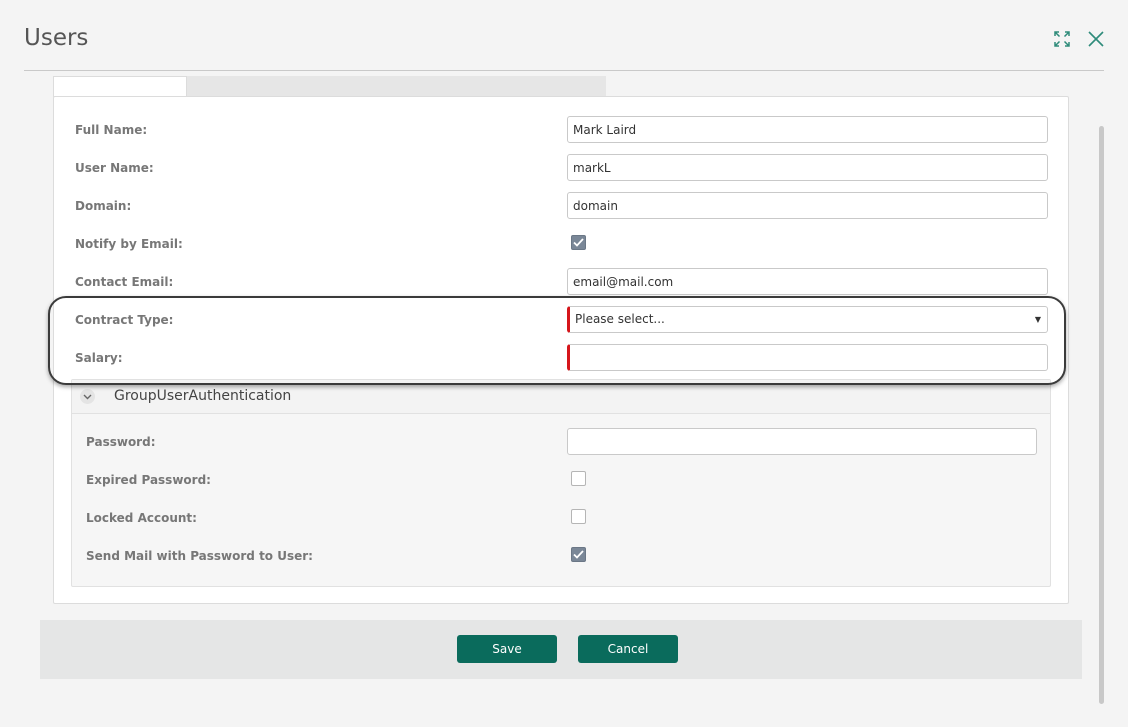 This screenshot has height=727, width=1128. I want to click on caret-down-icon: ▼, so click(1037, 319).